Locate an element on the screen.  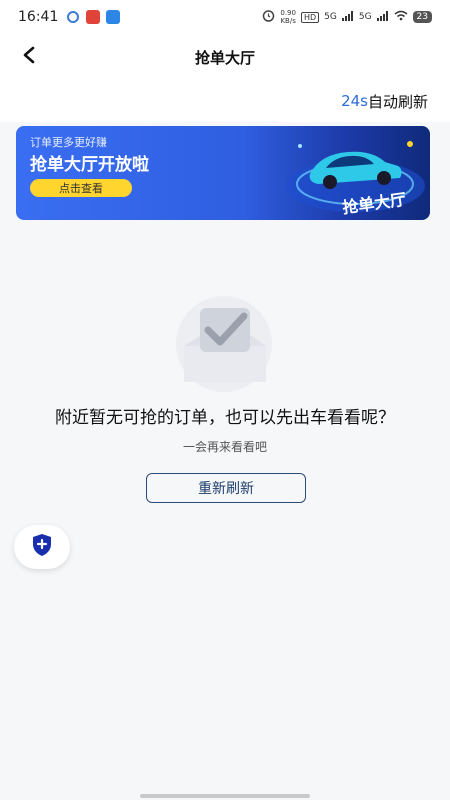
chevron-left-icon is located at coordinates (29, 57).